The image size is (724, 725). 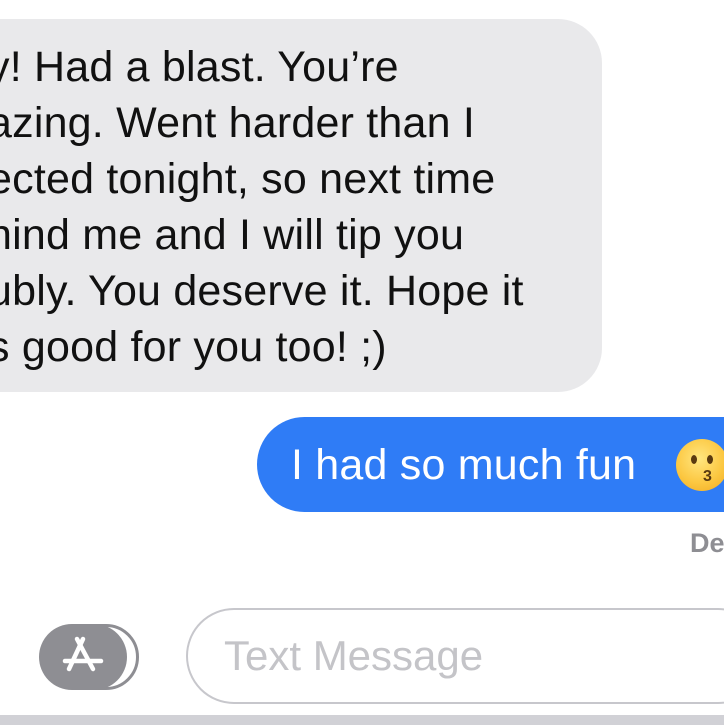 What do you see at coordinates (83, 654) in the screenshot?
I see `app-store-icon` at bounding box center [83, 654].